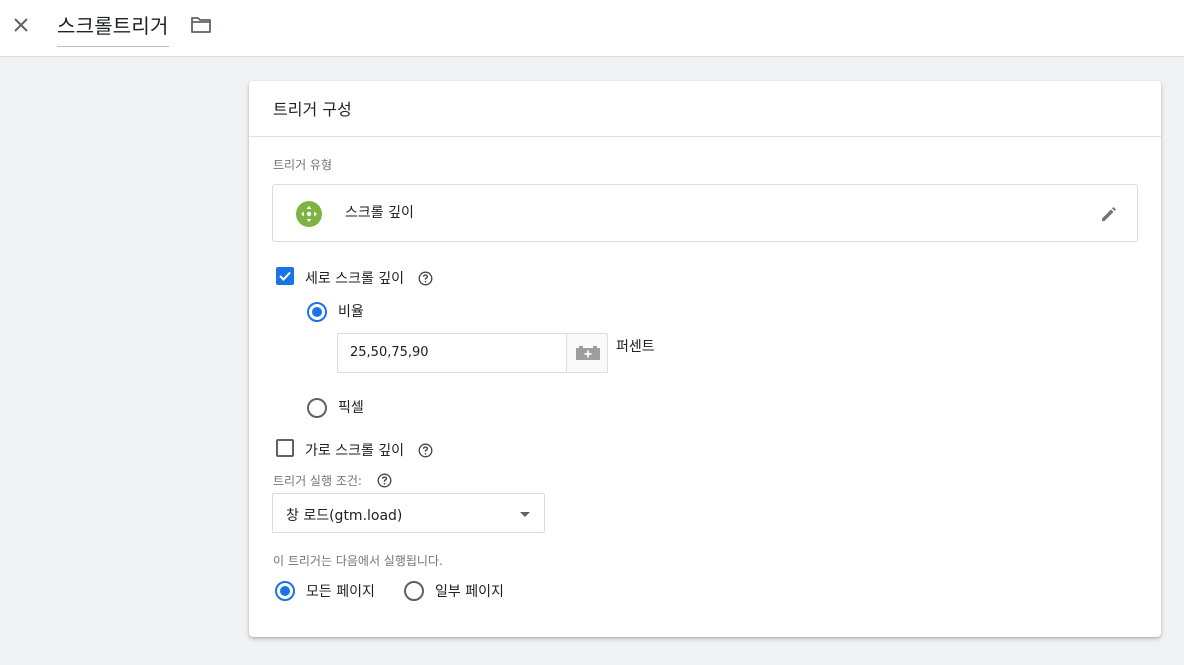  Describe the element at coordinates (1109, 214) in the screenshot. I see `pencil-icon` at that location.